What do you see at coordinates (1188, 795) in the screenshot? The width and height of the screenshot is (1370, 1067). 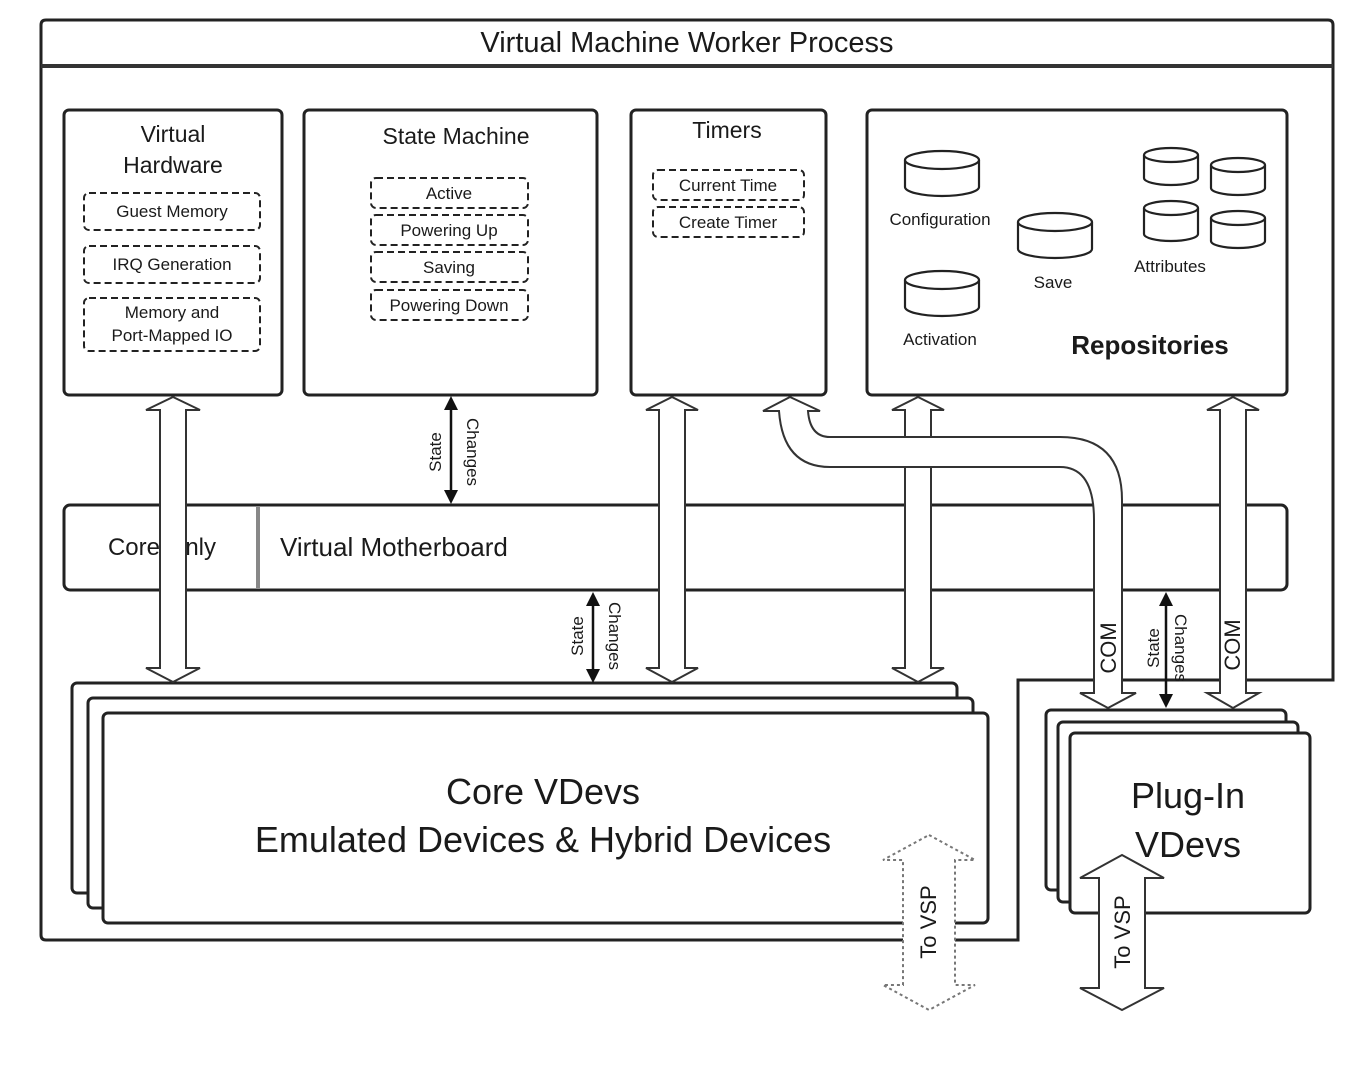 I see `plugin-vdevs-title: Plug-In` at bounding box center [1188, 795].